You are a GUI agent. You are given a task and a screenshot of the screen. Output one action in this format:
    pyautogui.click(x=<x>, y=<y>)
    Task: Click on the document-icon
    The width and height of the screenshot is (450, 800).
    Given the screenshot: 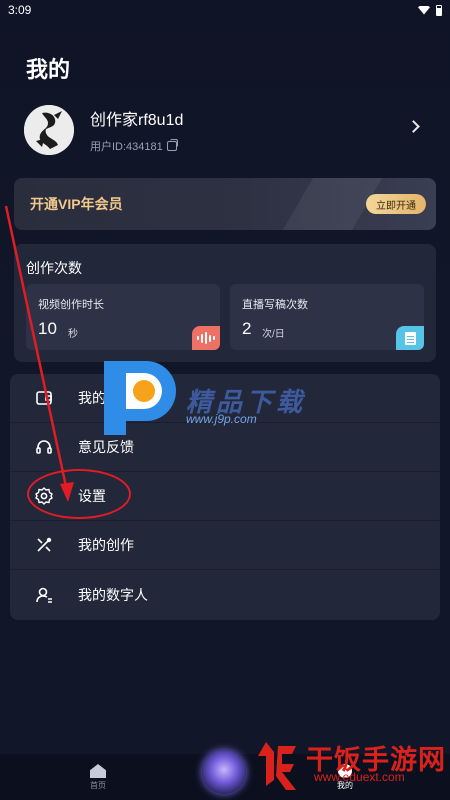 What is the action you would take?
    pyautogui.click(x=410, y=338)
    